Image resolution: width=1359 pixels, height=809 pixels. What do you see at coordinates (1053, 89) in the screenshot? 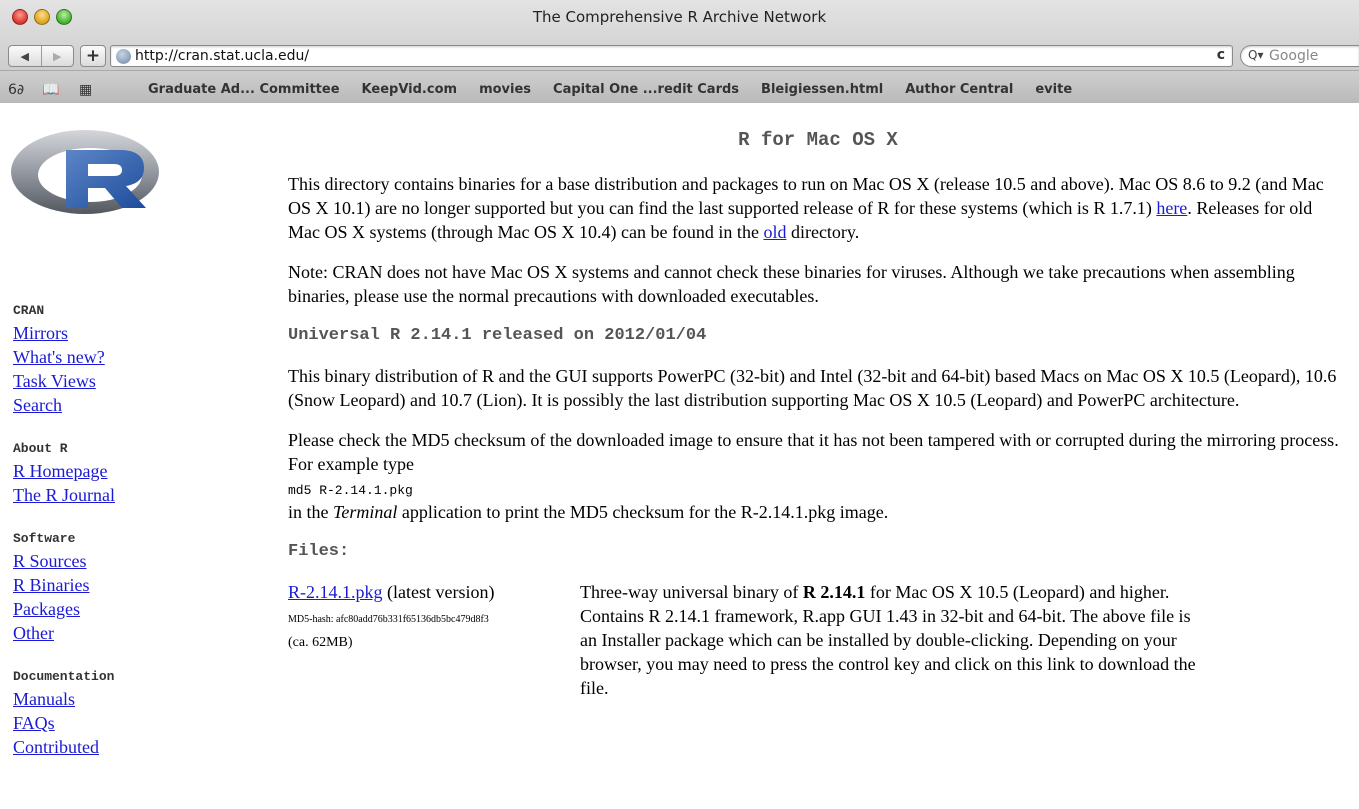
I see `bookmark-item: evite` at bounding box center [1053, 89].